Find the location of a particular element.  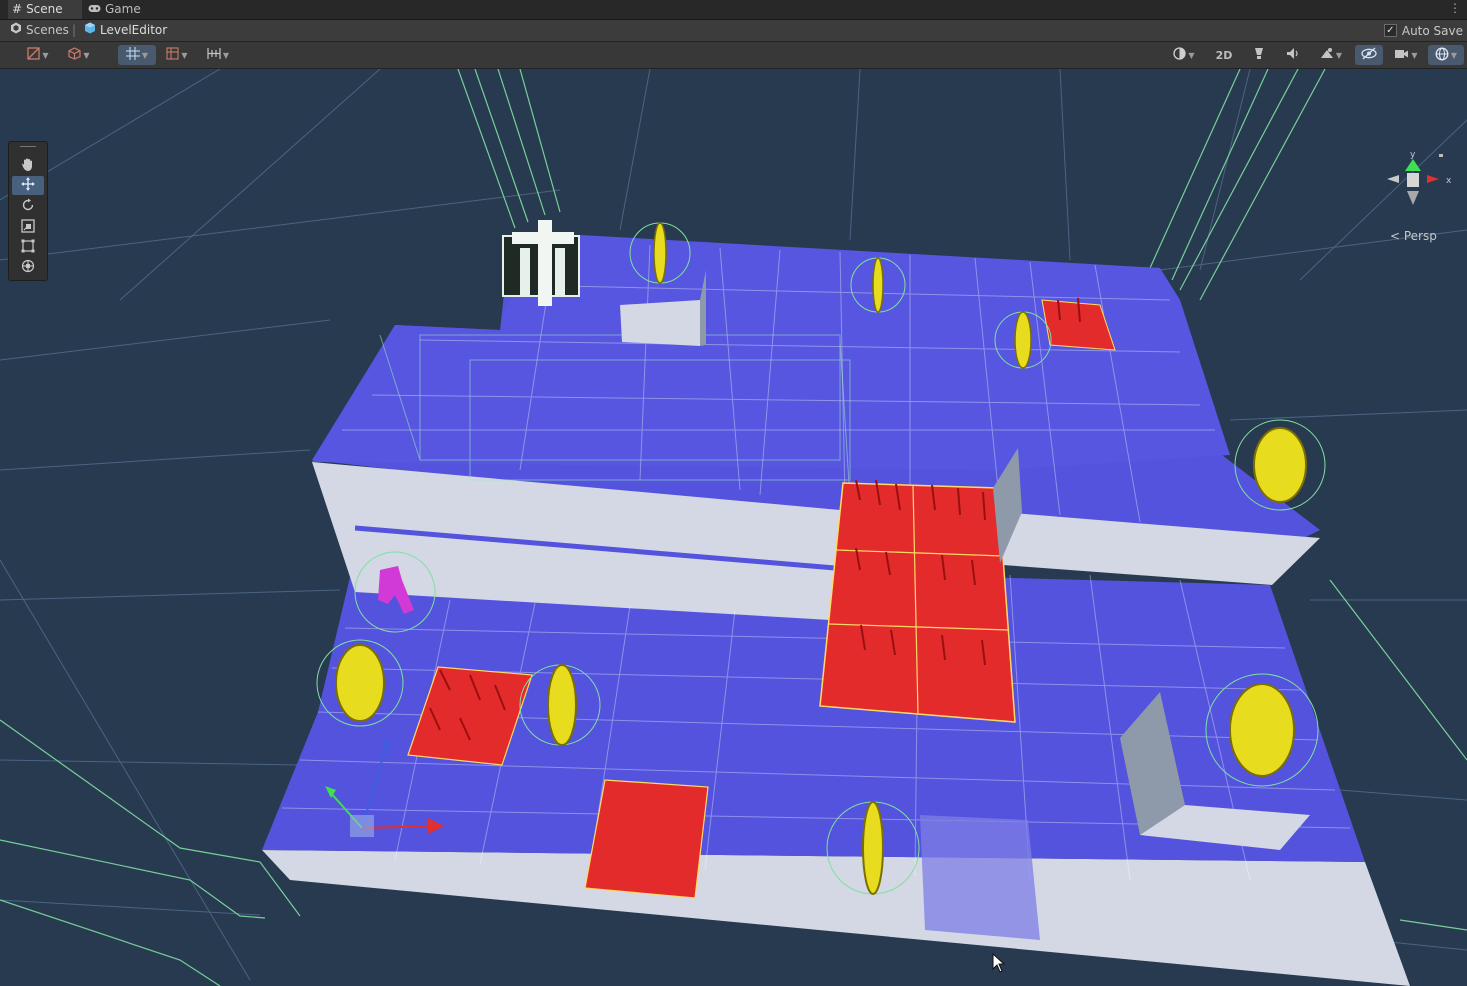

effects-dropdown: ▼ is located at coordinates (1331, 55).